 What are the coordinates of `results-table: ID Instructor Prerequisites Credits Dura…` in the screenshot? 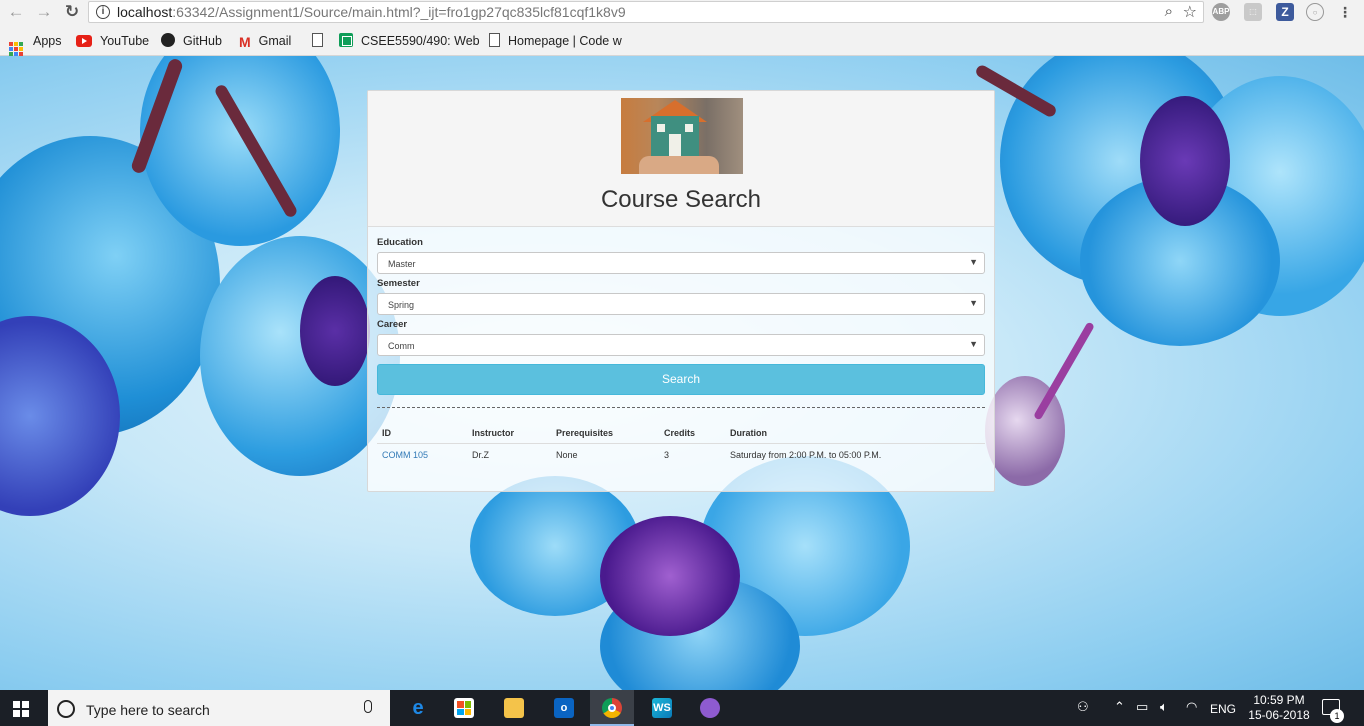 It's located at (681, 445).